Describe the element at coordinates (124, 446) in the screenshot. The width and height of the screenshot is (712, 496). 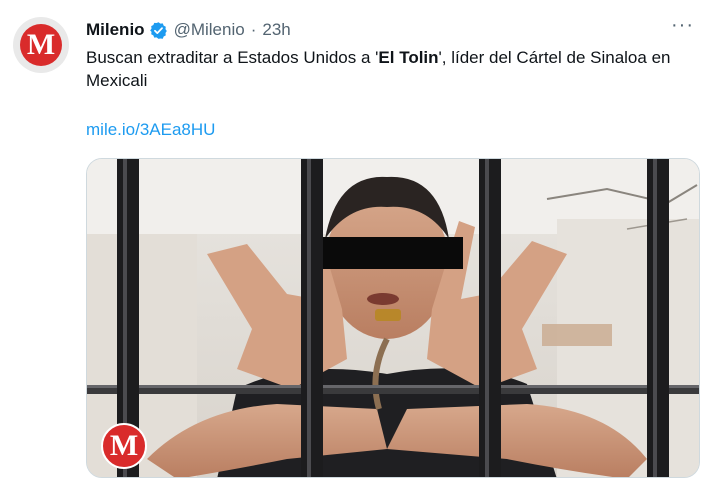
I see `milenio-watermark: M` at that location.